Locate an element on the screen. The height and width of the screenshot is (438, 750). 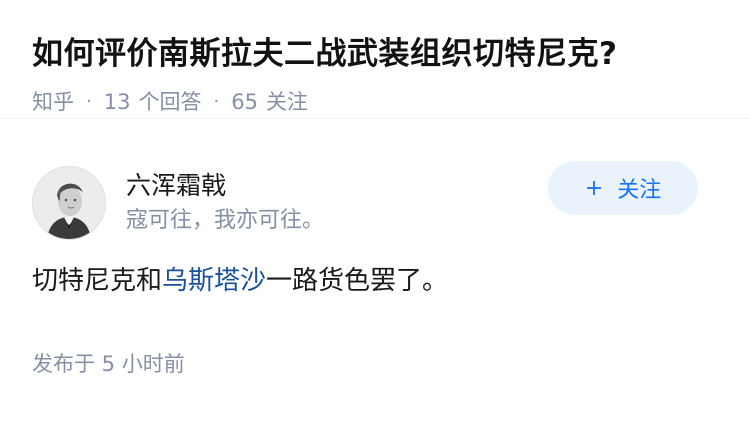
author-info: 六浑霜戟 寇可往，我亦可往。 is located at coordinates (225, 203).